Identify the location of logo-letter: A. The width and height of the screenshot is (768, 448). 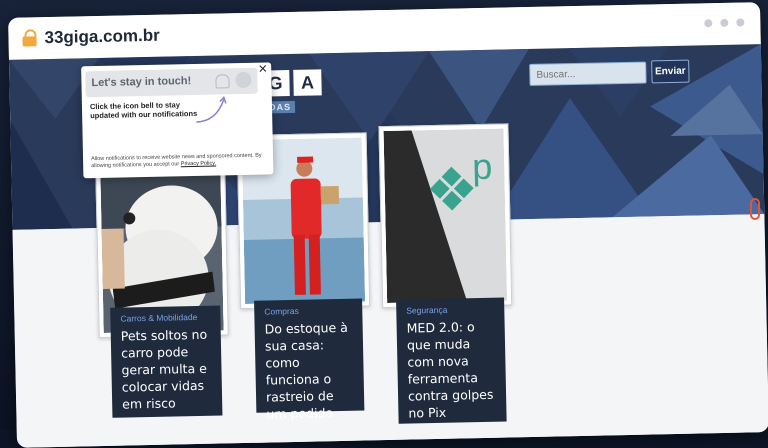
(307, 82).